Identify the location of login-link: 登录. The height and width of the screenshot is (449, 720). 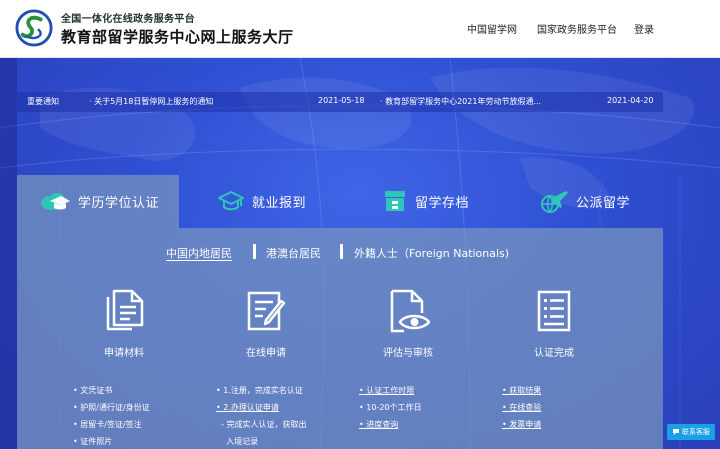
(644, 28).